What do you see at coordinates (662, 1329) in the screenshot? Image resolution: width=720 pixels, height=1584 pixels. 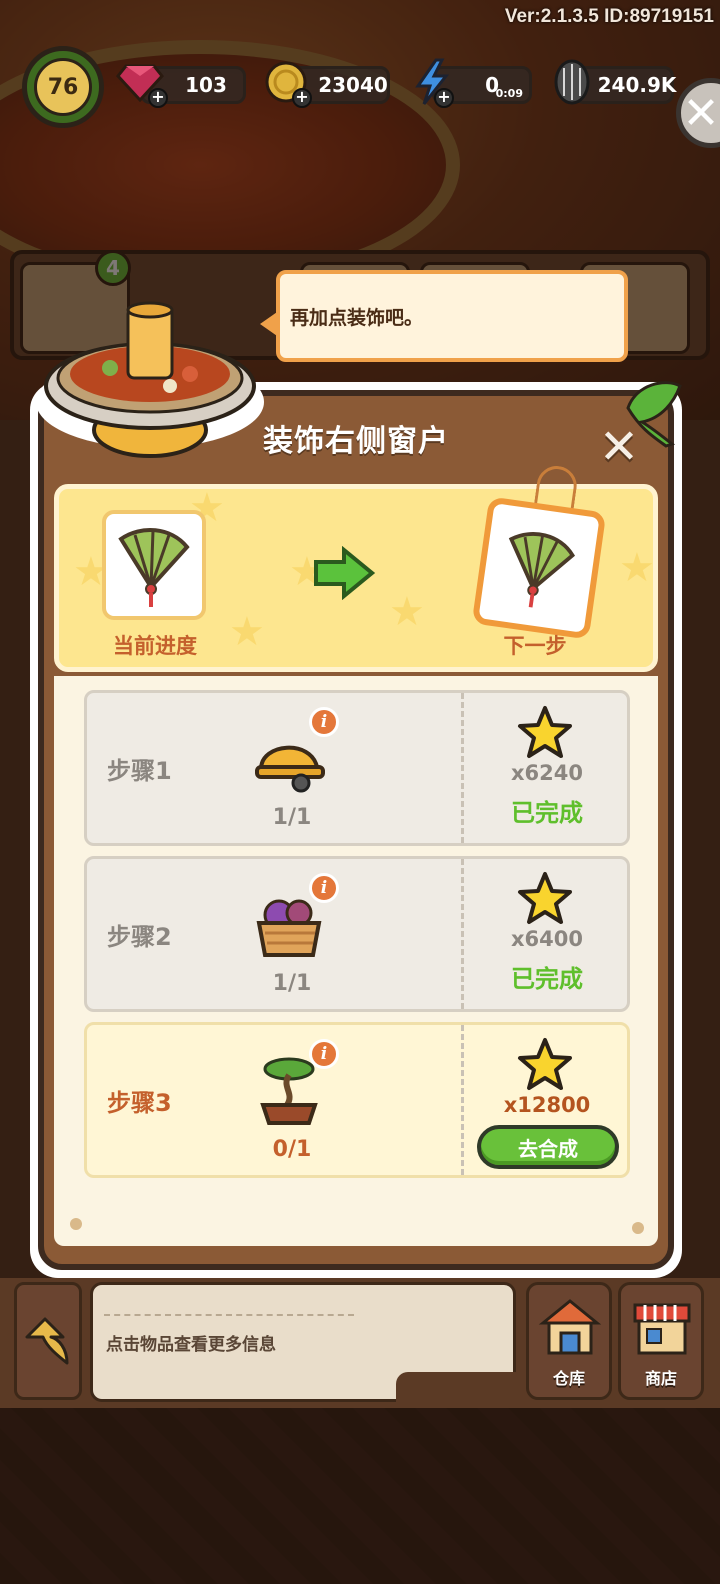 I see `shop-icon` at bounding box center [662, 1329].